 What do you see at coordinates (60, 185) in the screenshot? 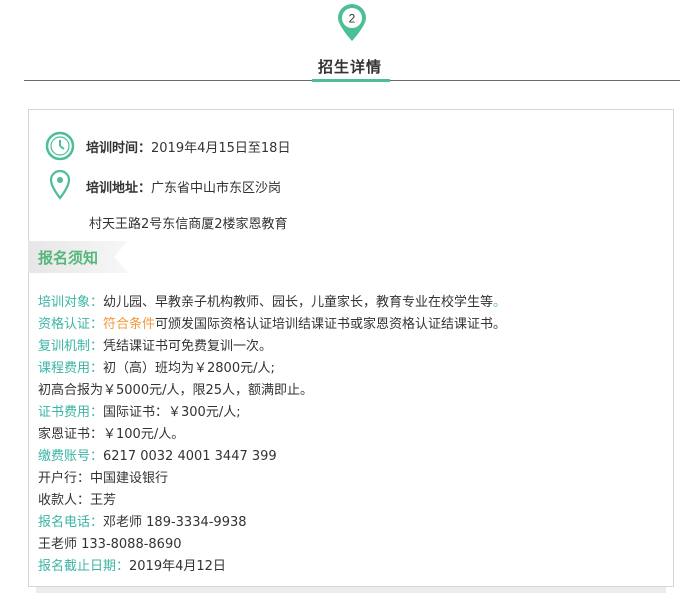
I see `location-pin-icon` at bounding box center [60, 185].